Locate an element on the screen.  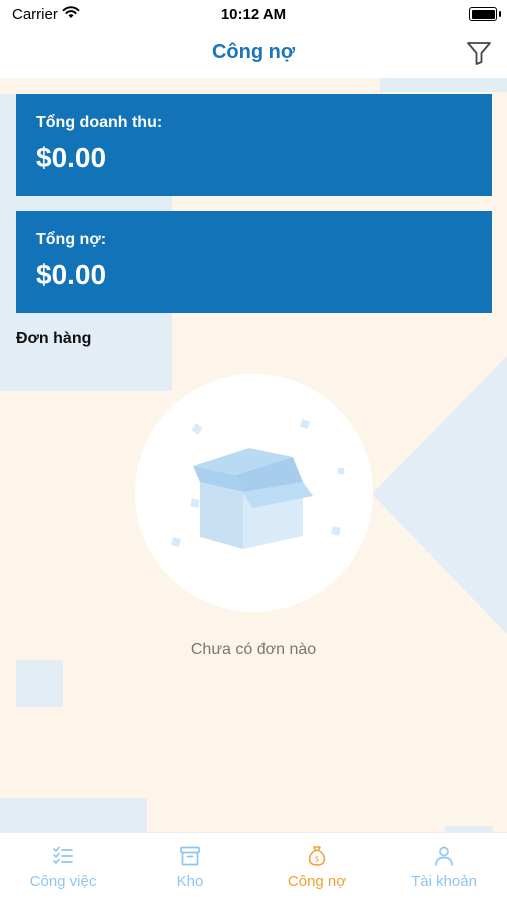
archive-box-icon is located at coordinates (190, 856).